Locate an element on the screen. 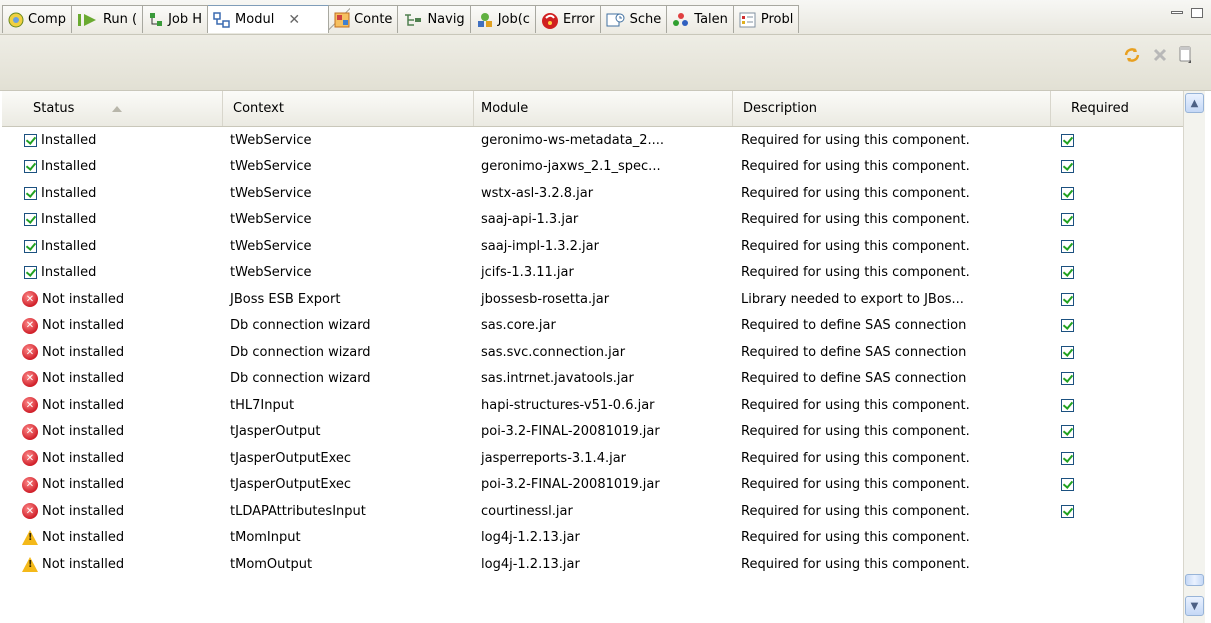 This screenshot has height=623, width=1211. scroll-down-button: ▼ is located at coordinates (1194, 606).